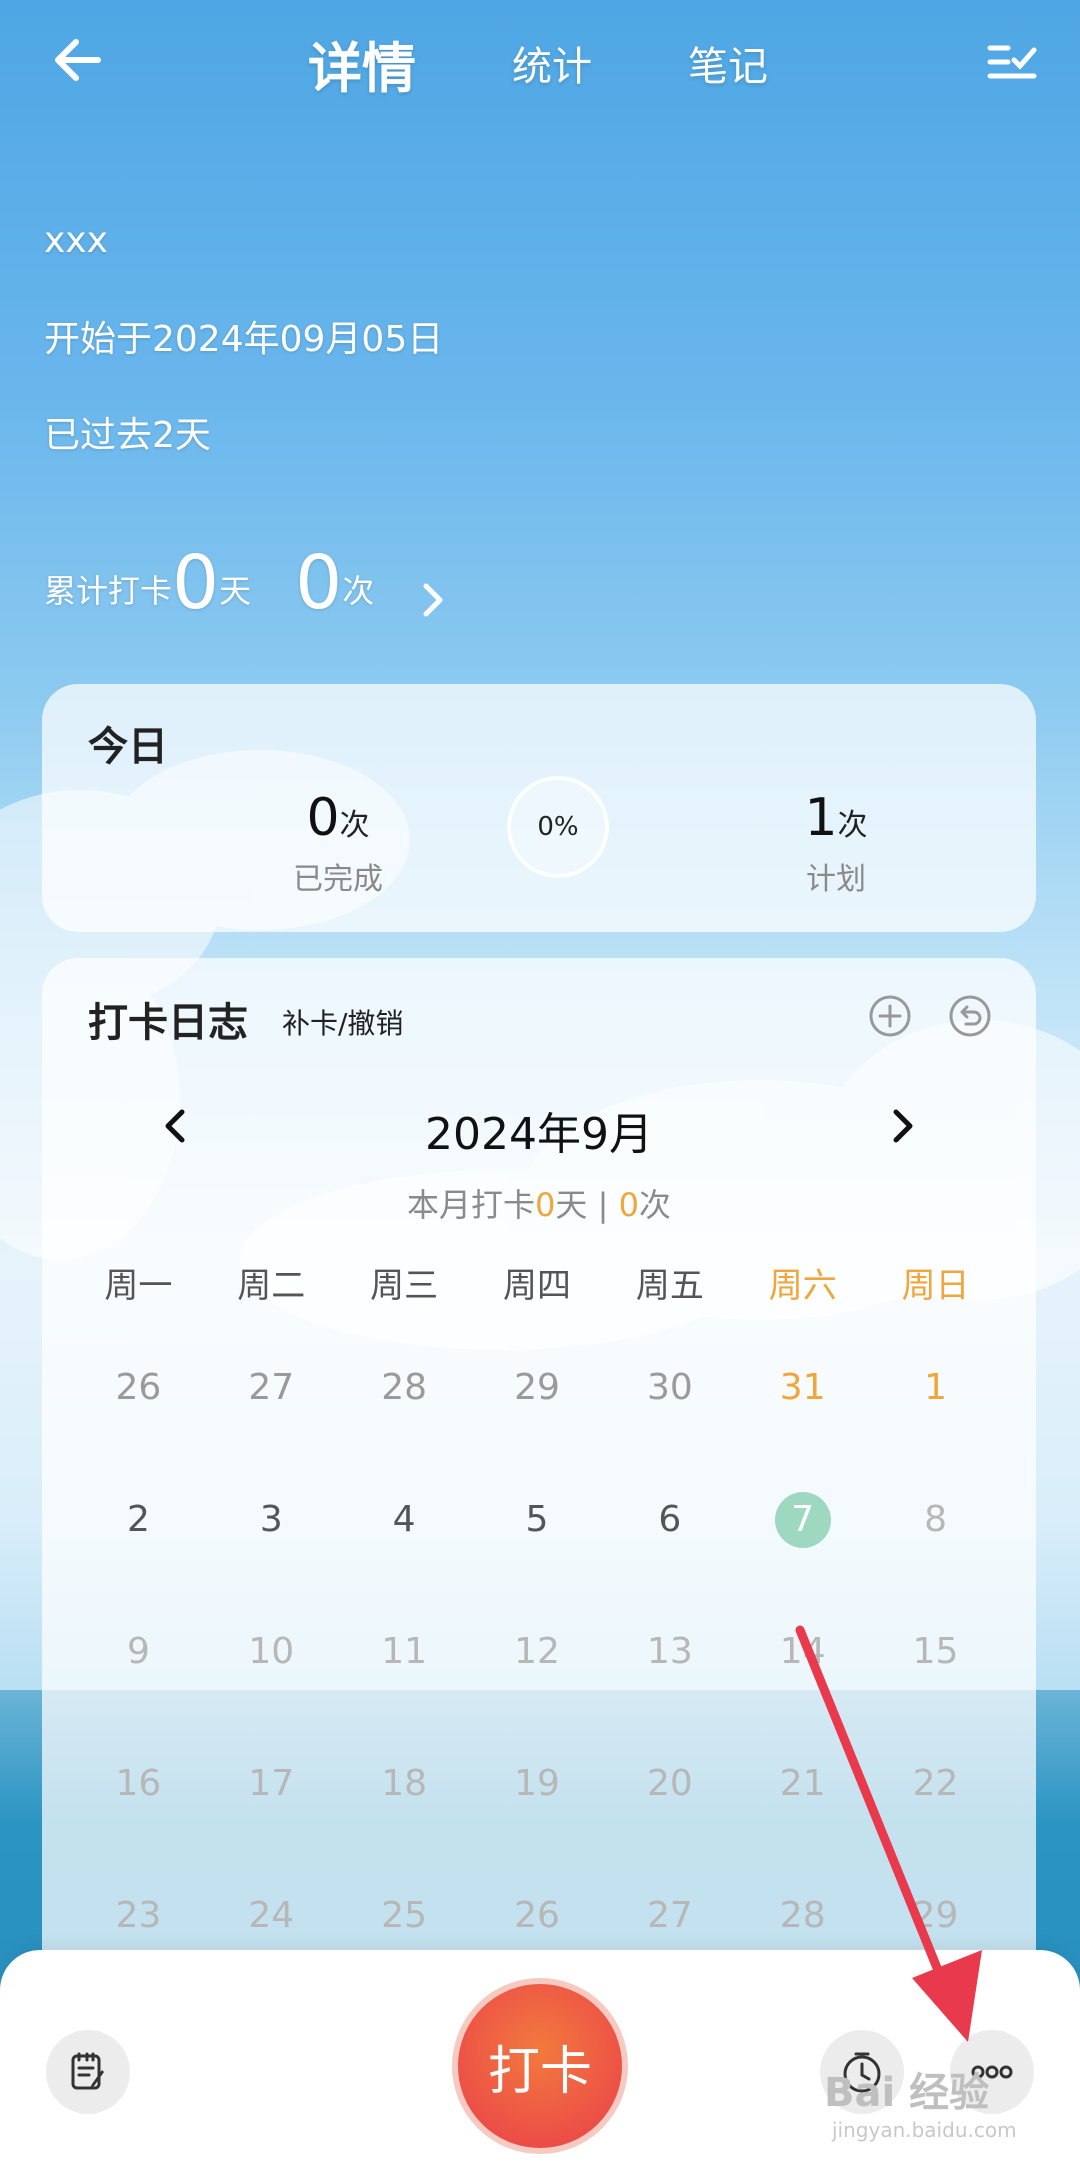  I want to click on calendar-day-number: 26, so click(138, 1387).